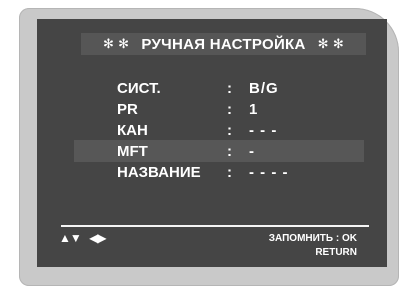 The height and width of the screenshot is (292, 401). Describe the element at coordinates (264, 88) in the screenshot. I see `row-value: B/G` at that location.